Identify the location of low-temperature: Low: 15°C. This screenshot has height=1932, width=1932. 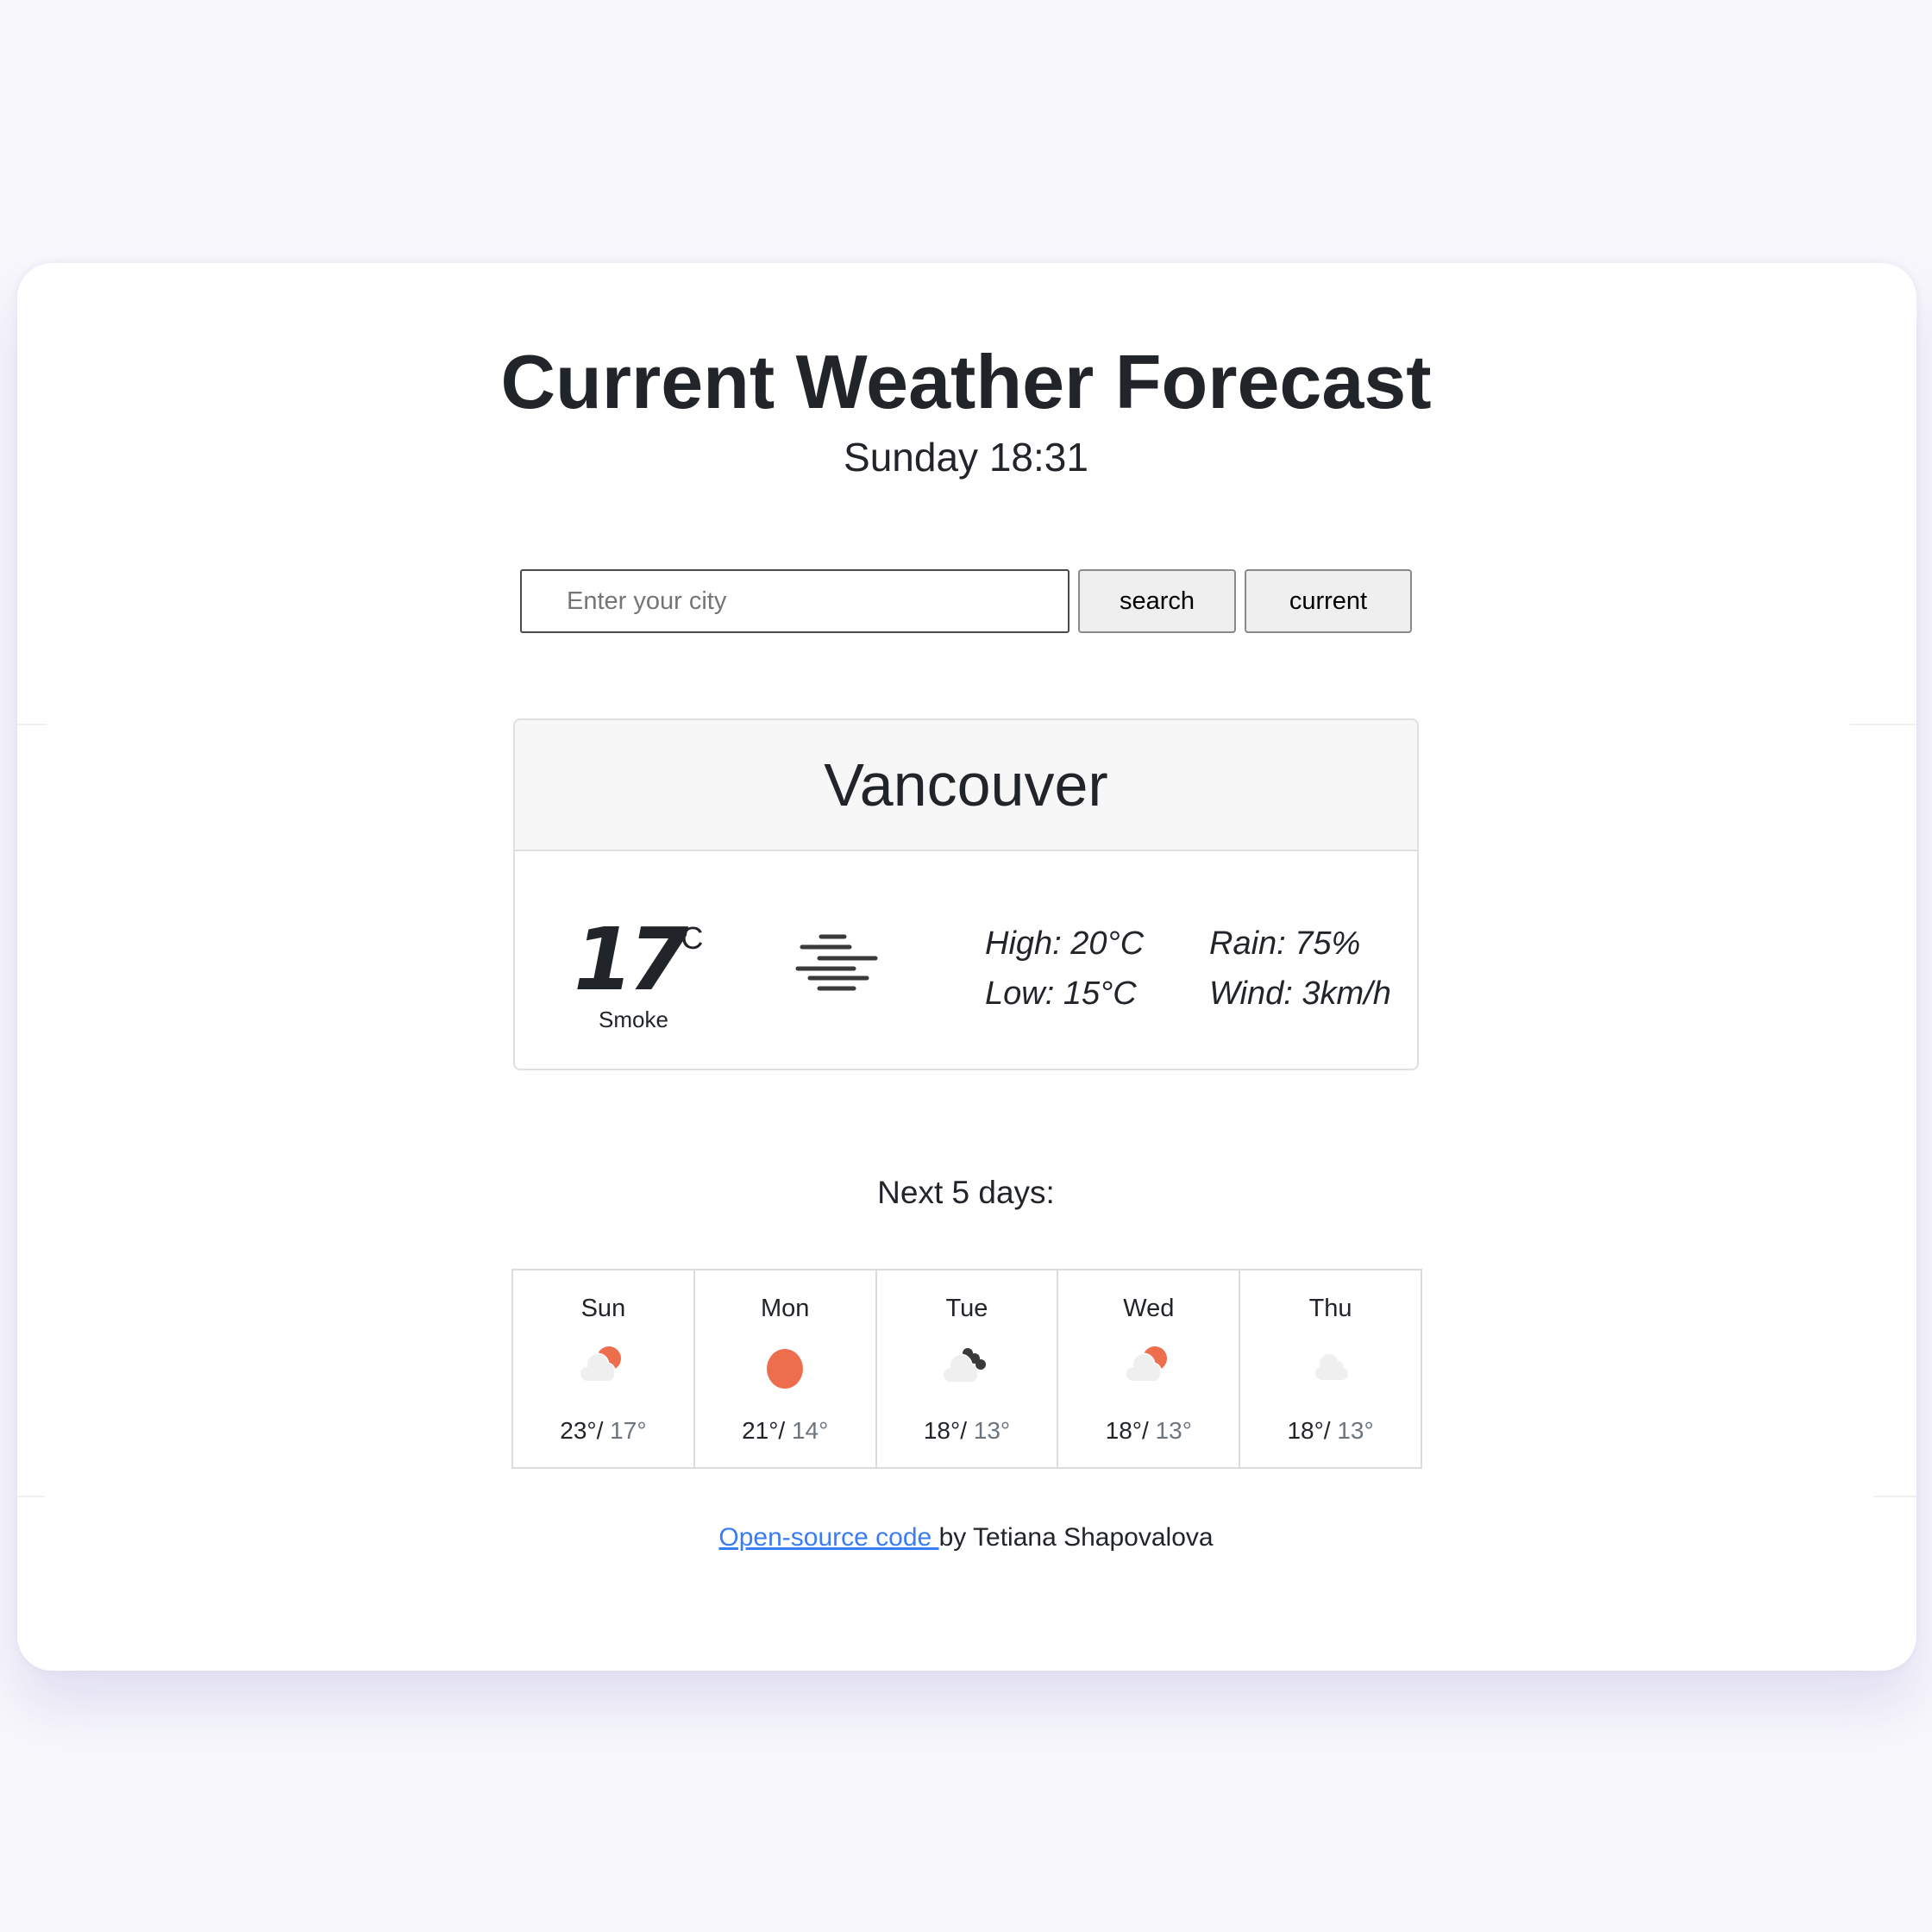
(1061, 993).